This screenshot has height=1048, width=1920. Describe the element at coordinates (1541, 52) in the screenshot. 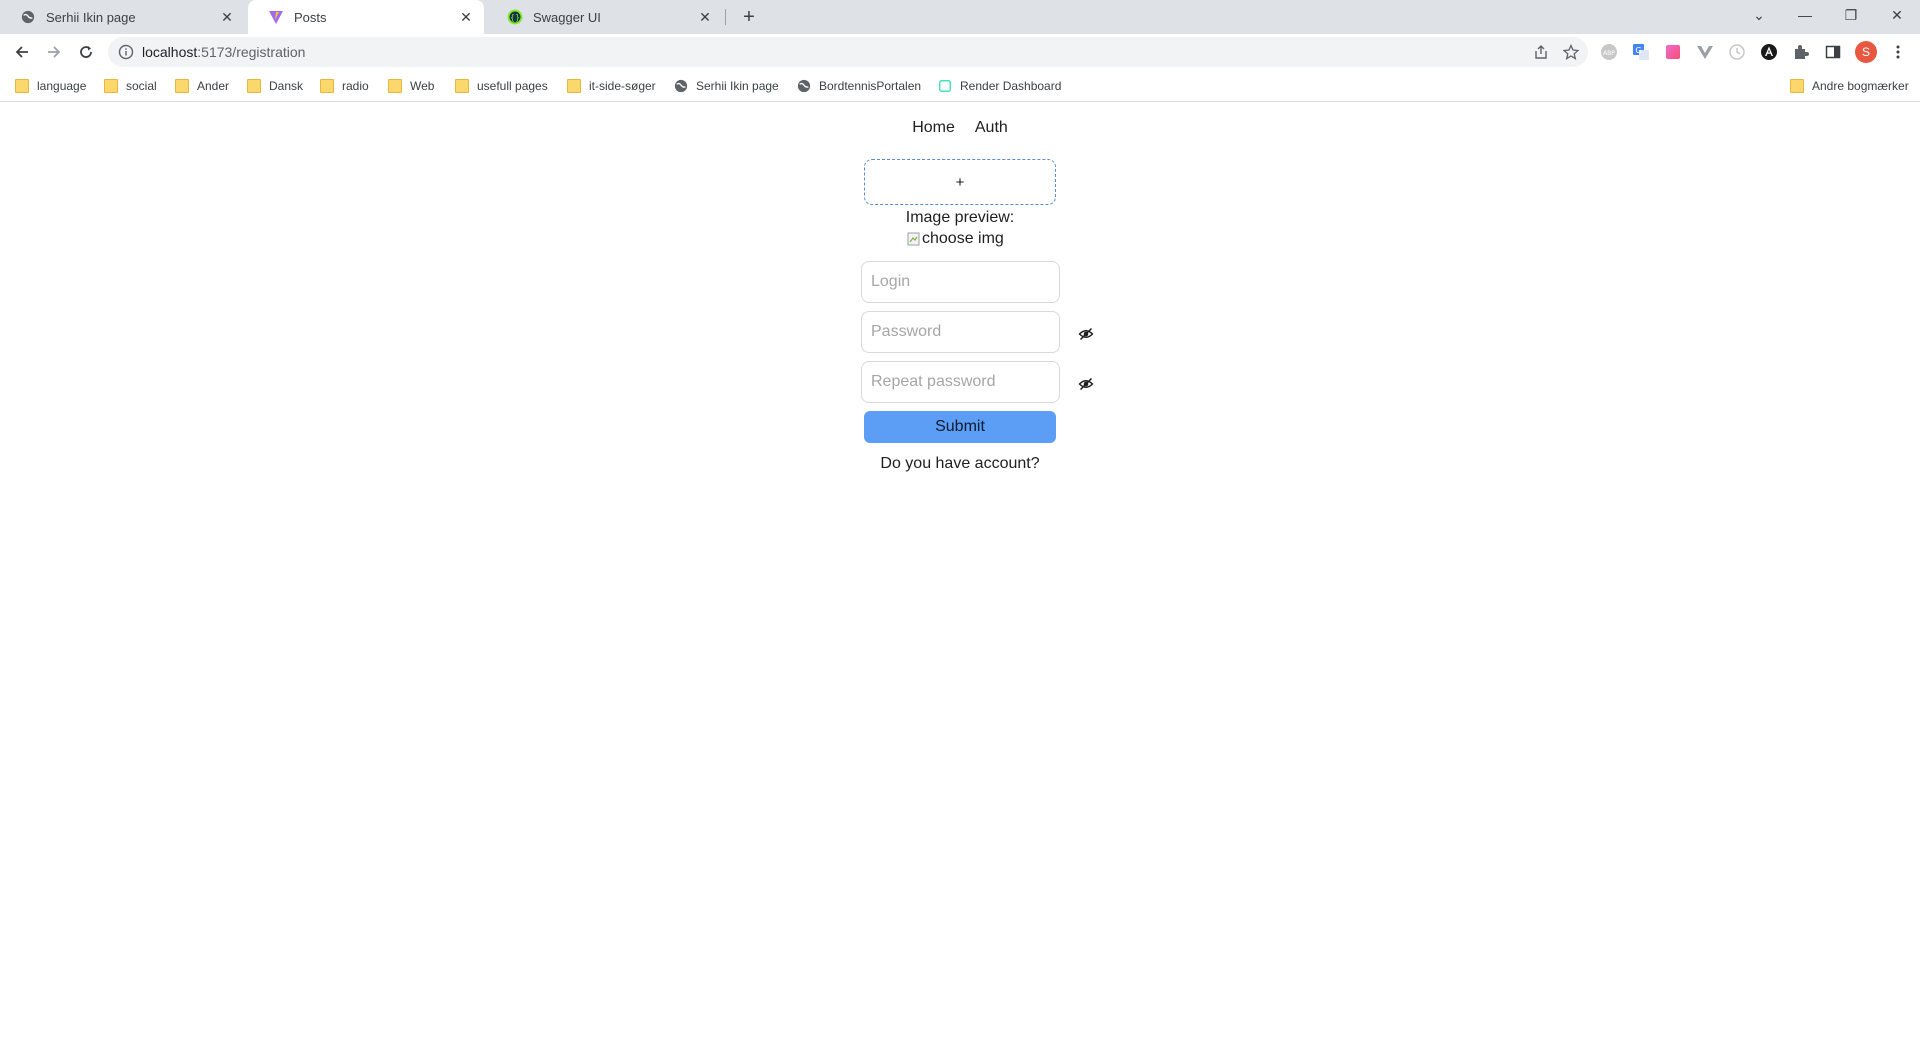

I see `share-icon` at that location.